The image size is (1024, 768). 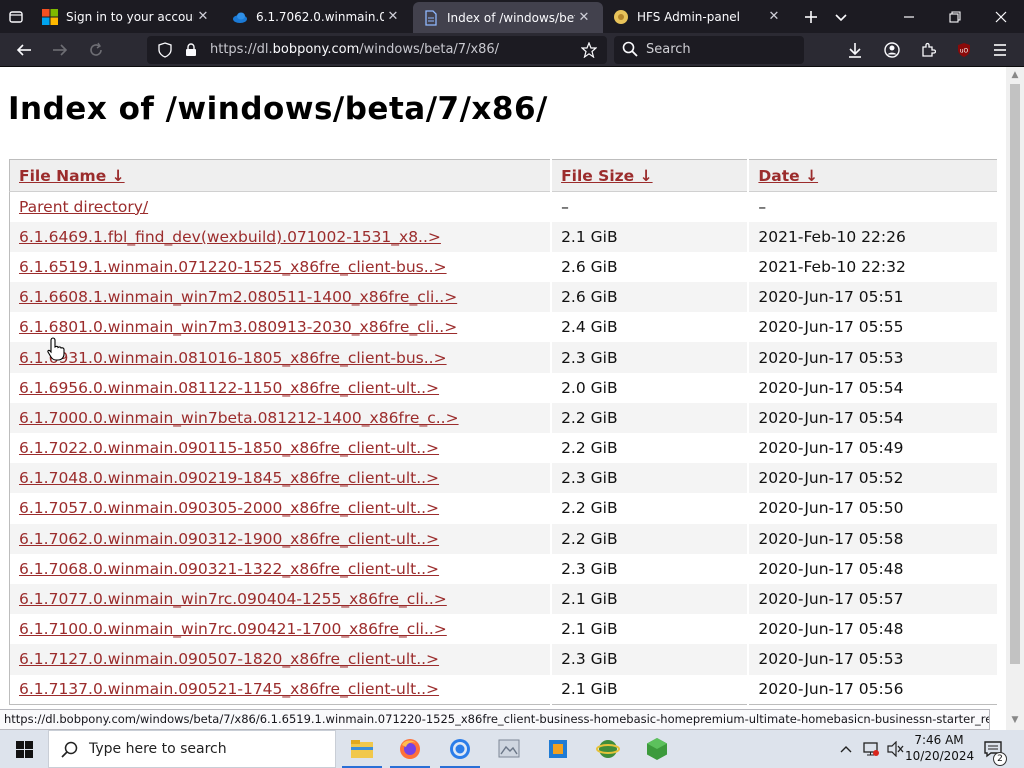 What do you see at coordinates (16, 16) in the screenshot?
I see `list-all-tabs-icon` at bounding box center [16, 16].